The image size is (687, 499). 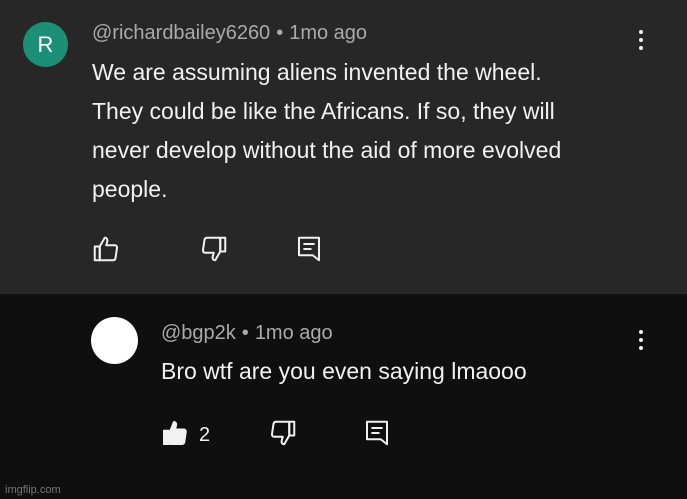 What do you see at coordinates (33, 490) in the screenshot?
I see `watermark: imgflip.com` at bounding box center [33, 490].